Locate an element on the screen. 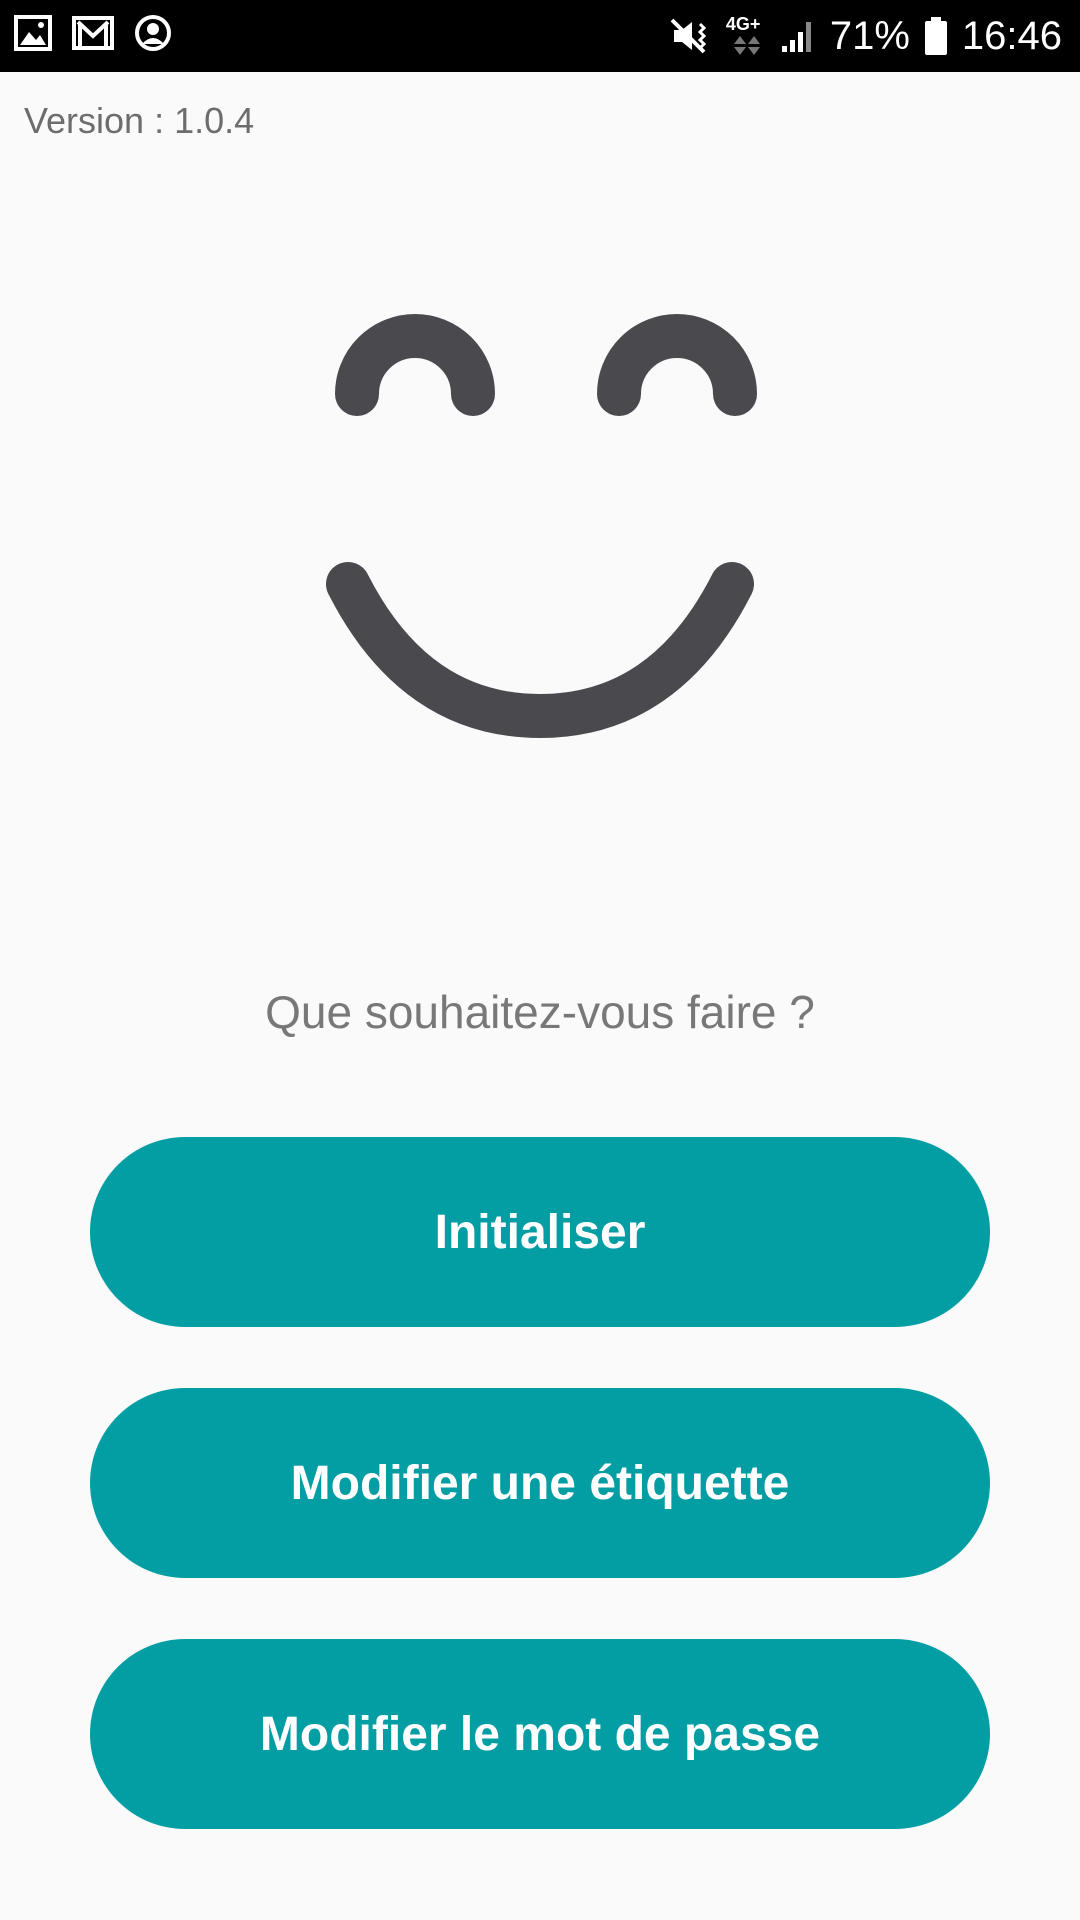  left-eye is located at coordinates (415, 365).